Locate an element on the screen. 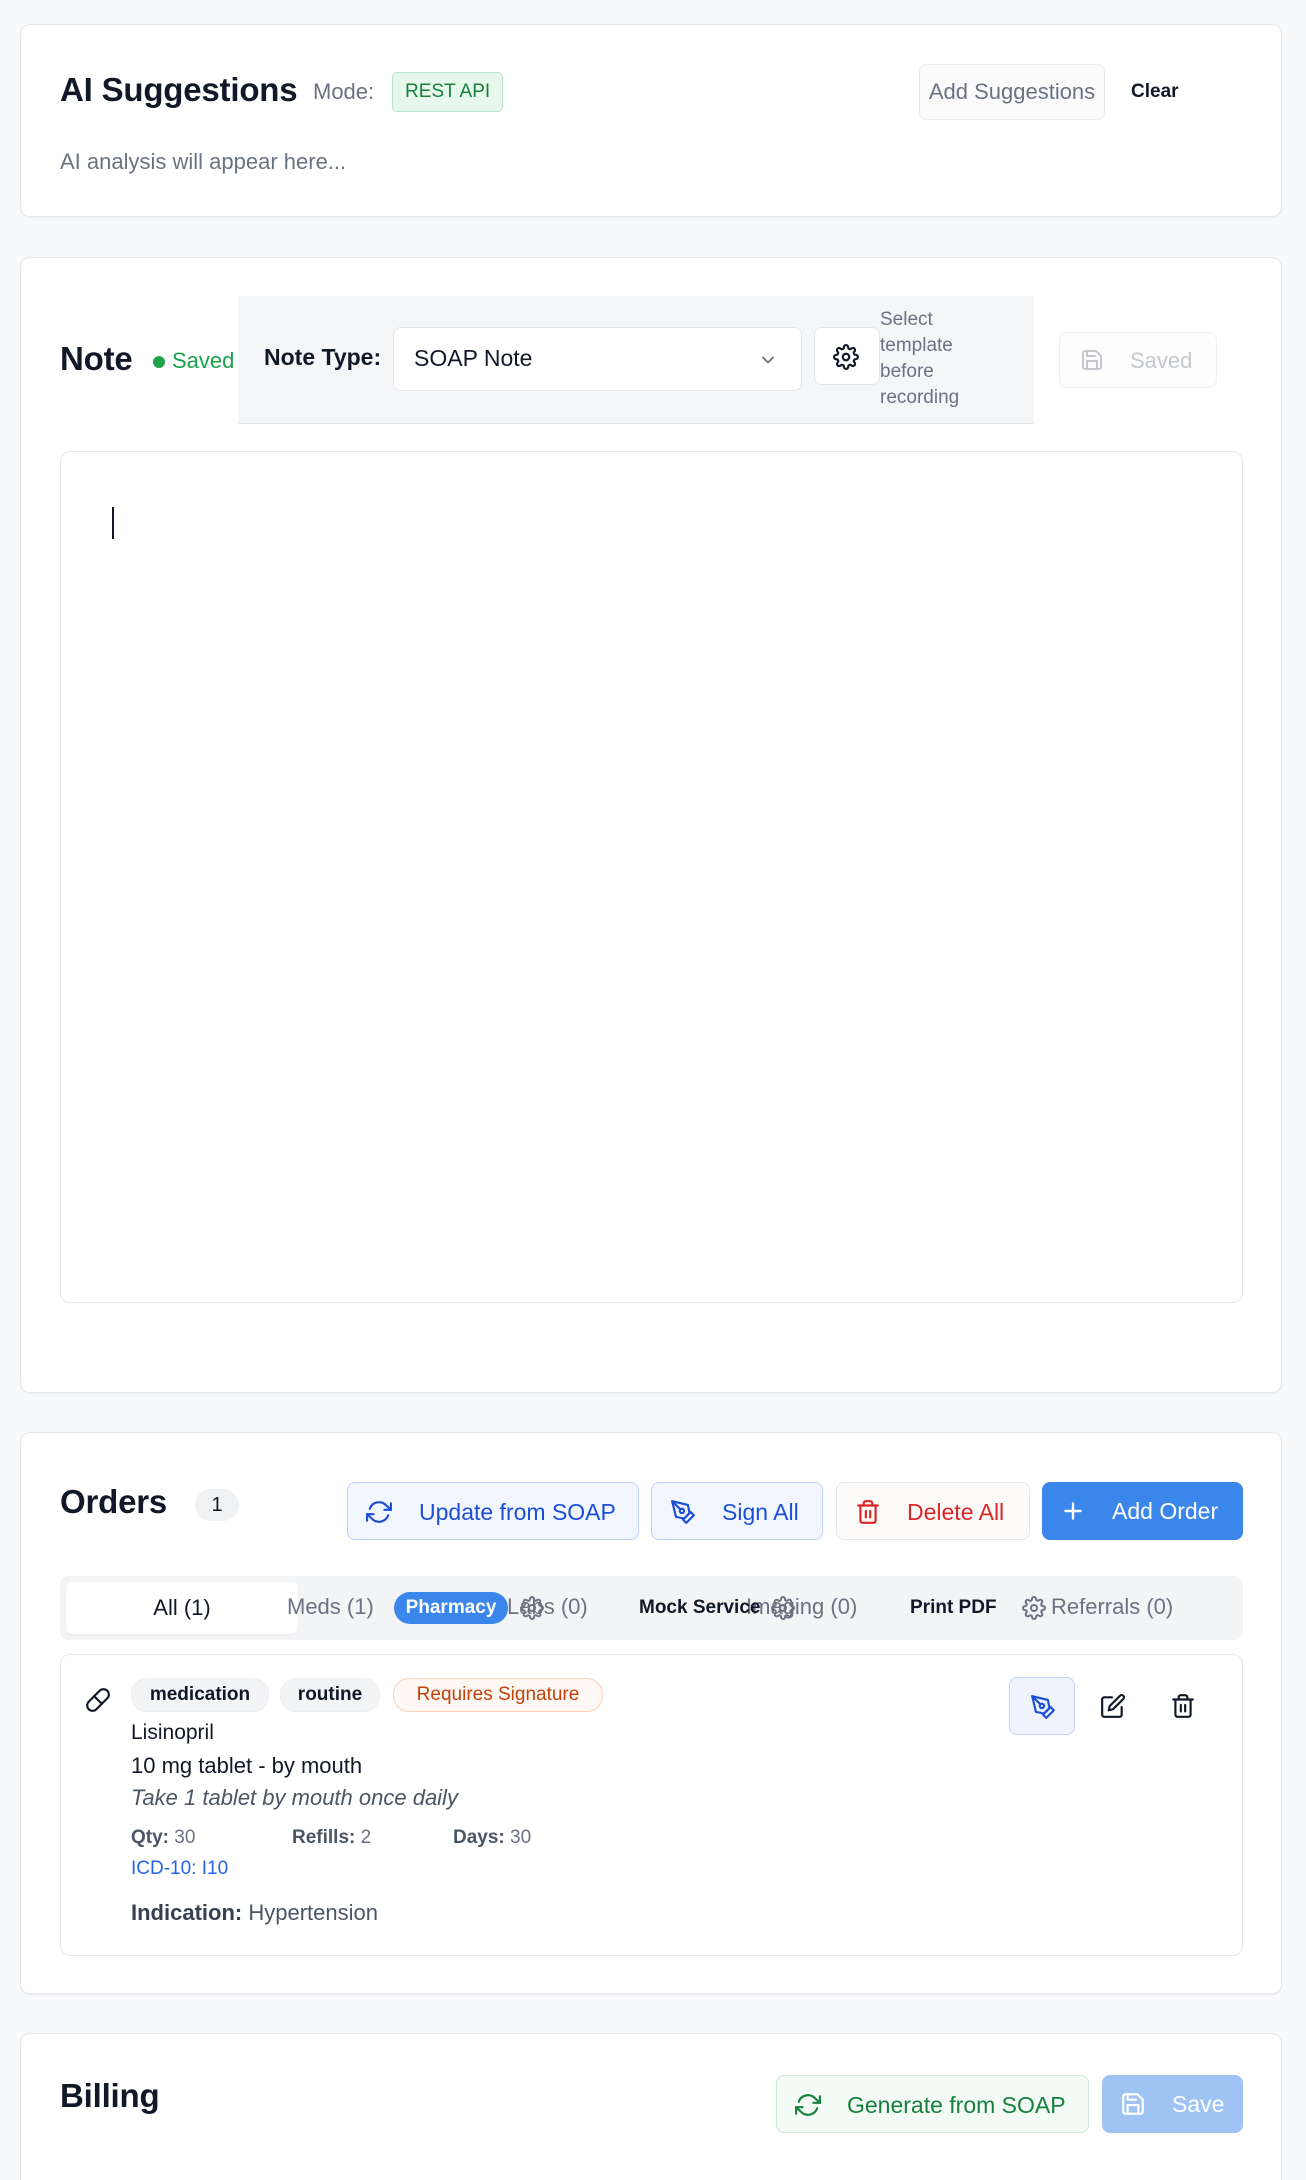 The height and width of the screenshot is (2180, 1306). order-days: Days: 30 is located at coordinates (492, 1837).